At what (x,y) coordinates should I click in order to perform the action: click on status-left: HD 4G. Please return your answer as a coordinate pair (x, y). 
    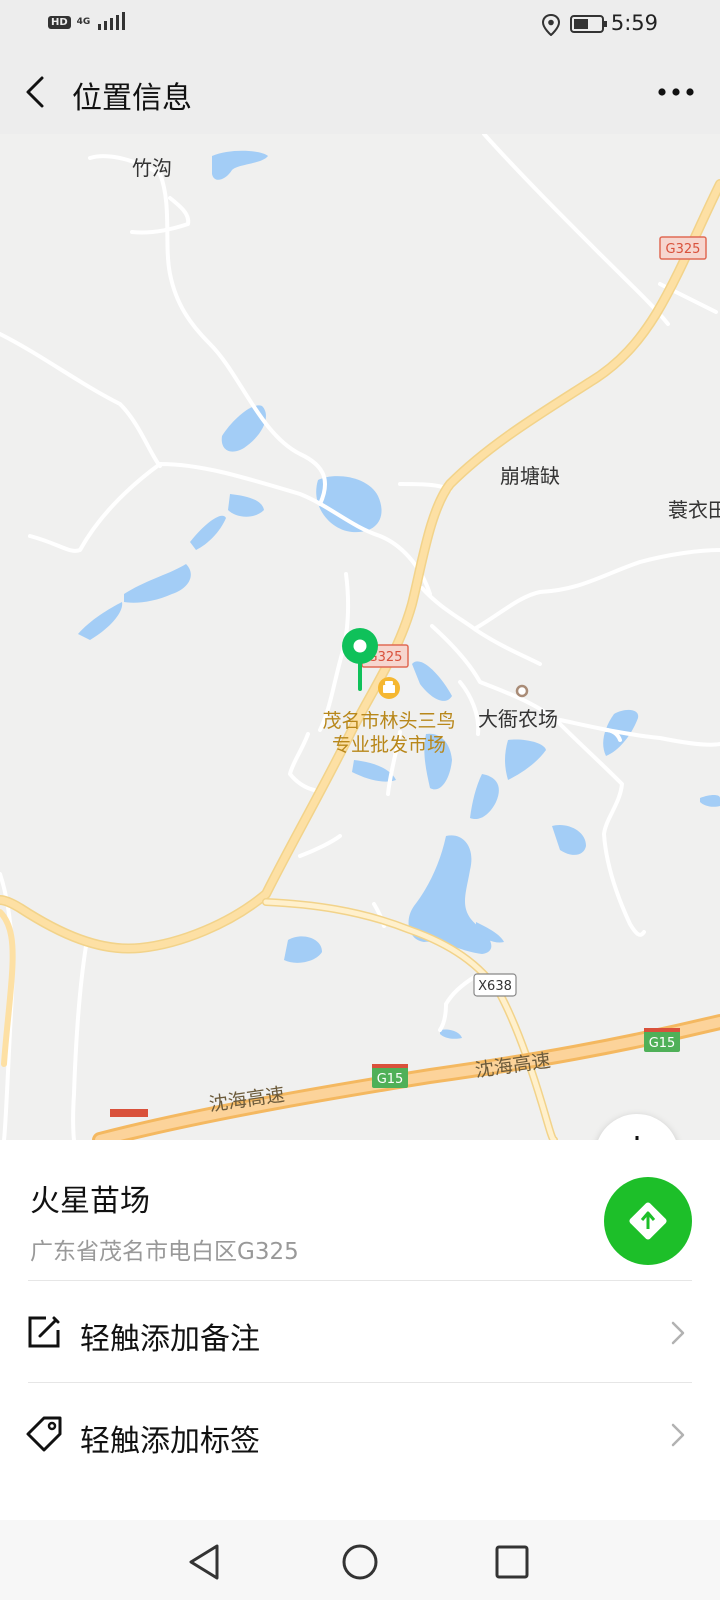
    Looking at the image, I should click on (88, 22).